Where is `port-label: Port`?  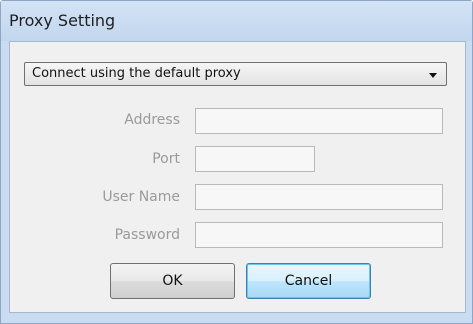
port-label: Port is located at coordinates (166, 159).